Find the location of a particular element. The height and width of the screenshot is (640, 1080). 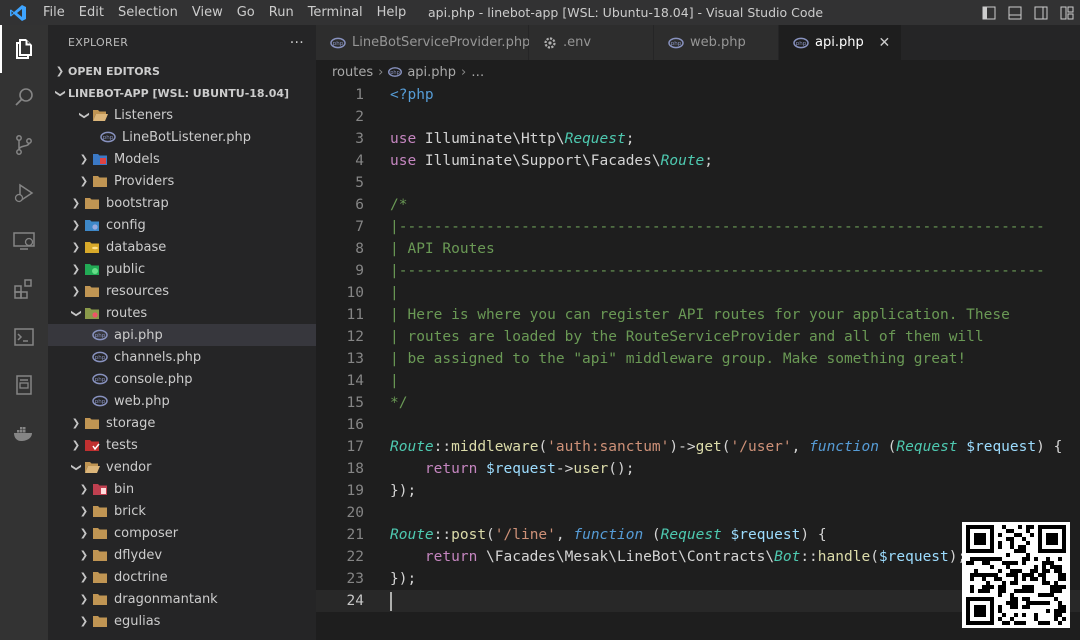

line-number: 9 is located at coordinates (359, 271).